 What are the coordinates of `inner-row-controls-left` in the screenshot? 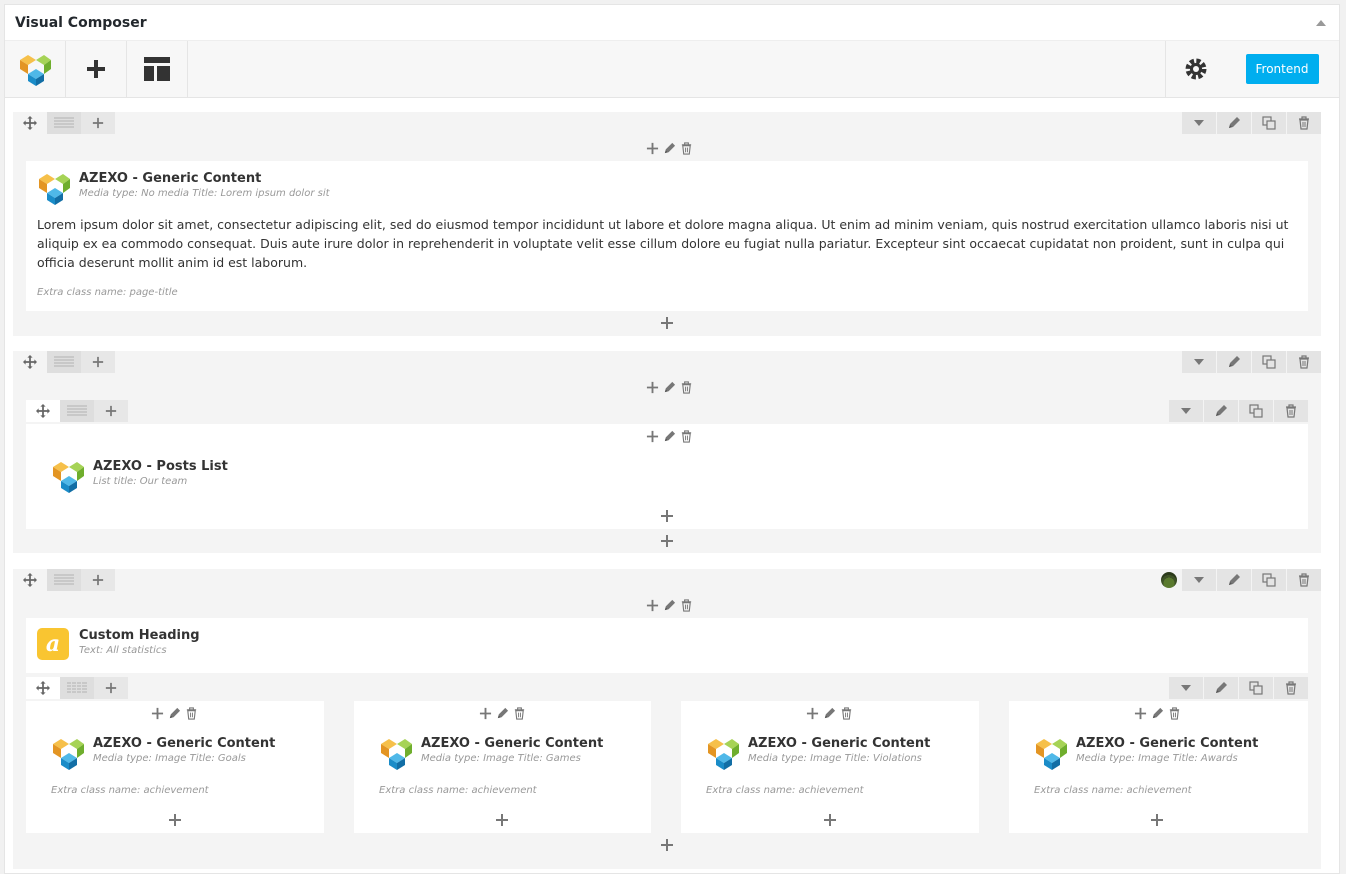 It's located at (77, 688).